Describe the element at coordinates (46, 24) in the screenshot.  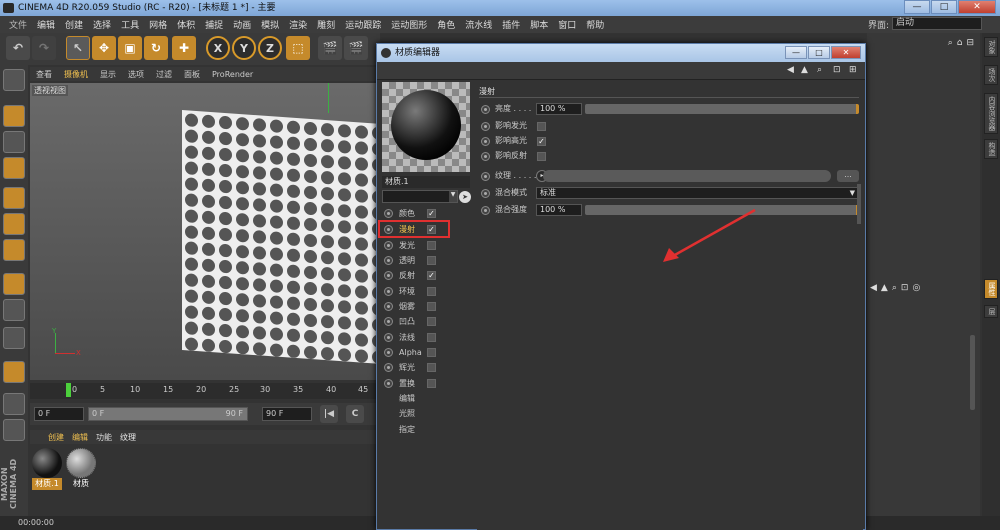
I see `menu-edit: 编辑` at that location.